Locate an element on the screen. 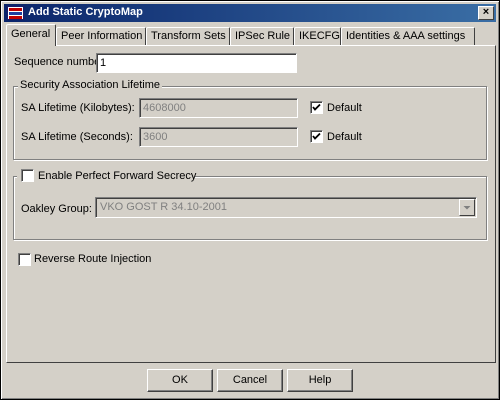 The image size is (500, 400). sa-lifetime-seconds-label: SA Lifetime (Seconds): is located at coordinates (77, 137).